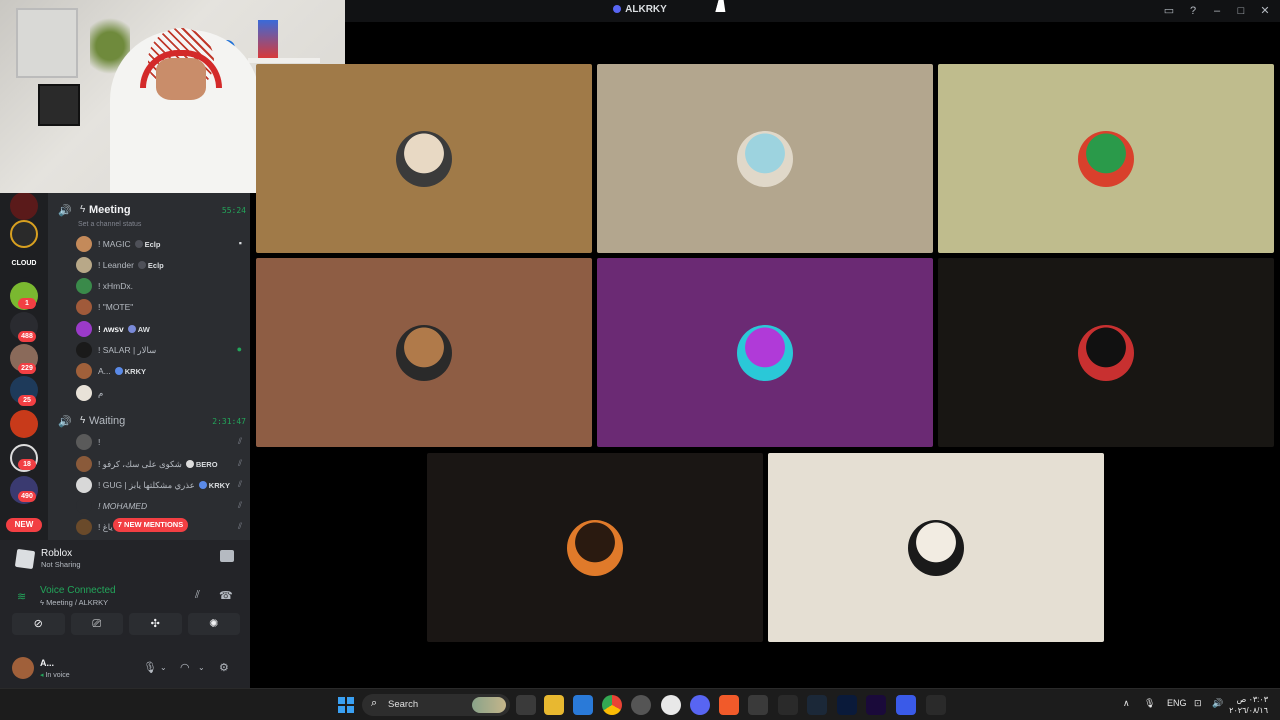 This screenshot has width=1280, height=720. Describe the element at coordinates (159, 307) in the screenshot. I see `voice-member: ! "MOTE"` at that location.